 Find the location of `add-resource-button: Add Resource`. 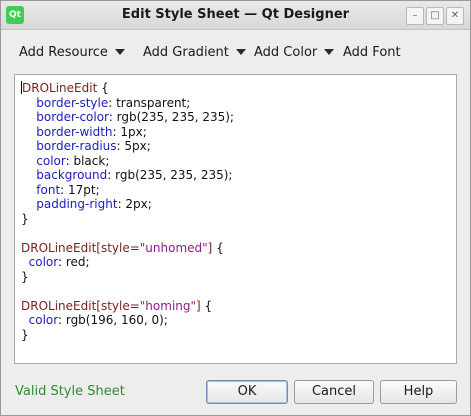

add-resource-button: Add Resource is located at coordinates (72, 52).